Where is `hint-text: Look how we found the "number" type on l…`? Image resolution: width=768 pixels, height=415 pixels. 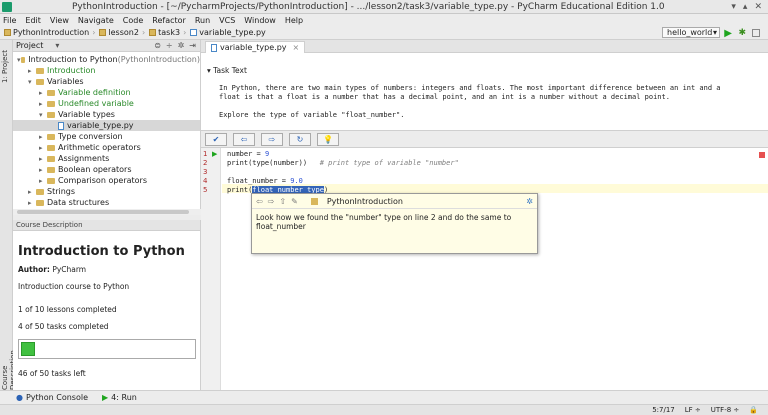 hint-text: Look how we found the "number" type on l… is located at coordinates (384, 222).